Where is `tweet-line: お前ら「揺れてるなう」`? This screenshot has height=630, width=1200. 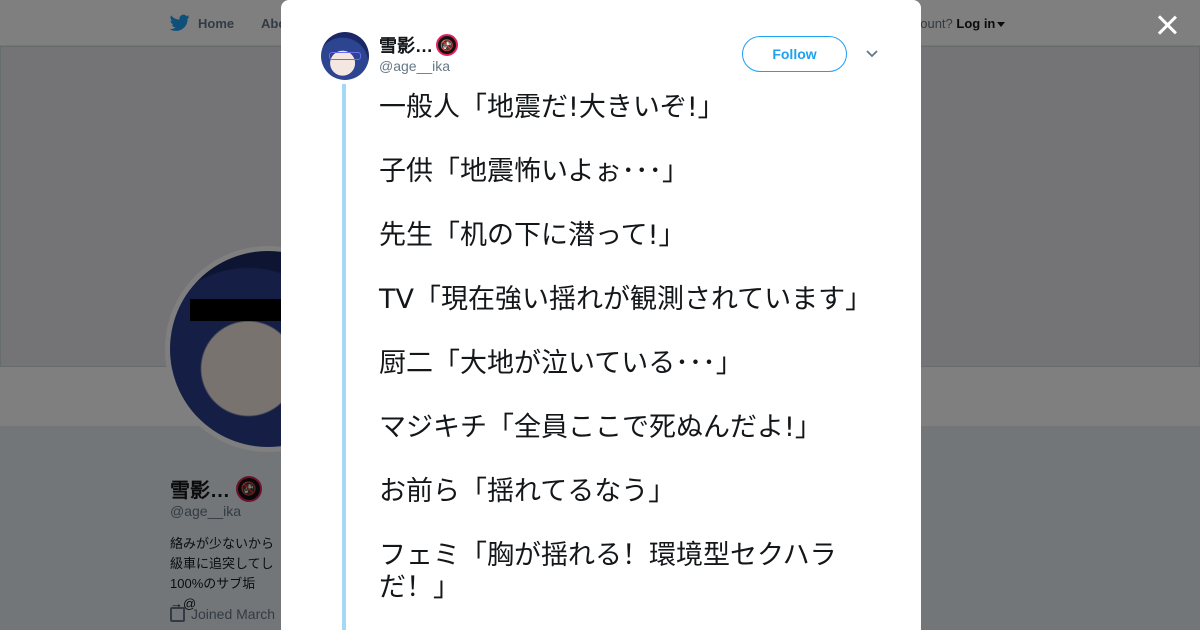
tweet-line: お前ら「揺れてるなう」 is located at coordinates (527, 491).